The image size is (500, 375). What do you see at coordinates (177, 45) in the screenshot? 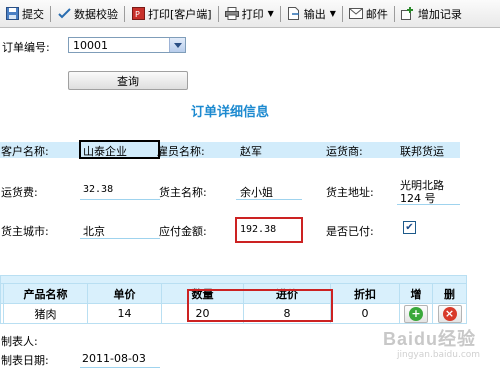
I see `chevron-down-icon` at bounding box center [177, 45].